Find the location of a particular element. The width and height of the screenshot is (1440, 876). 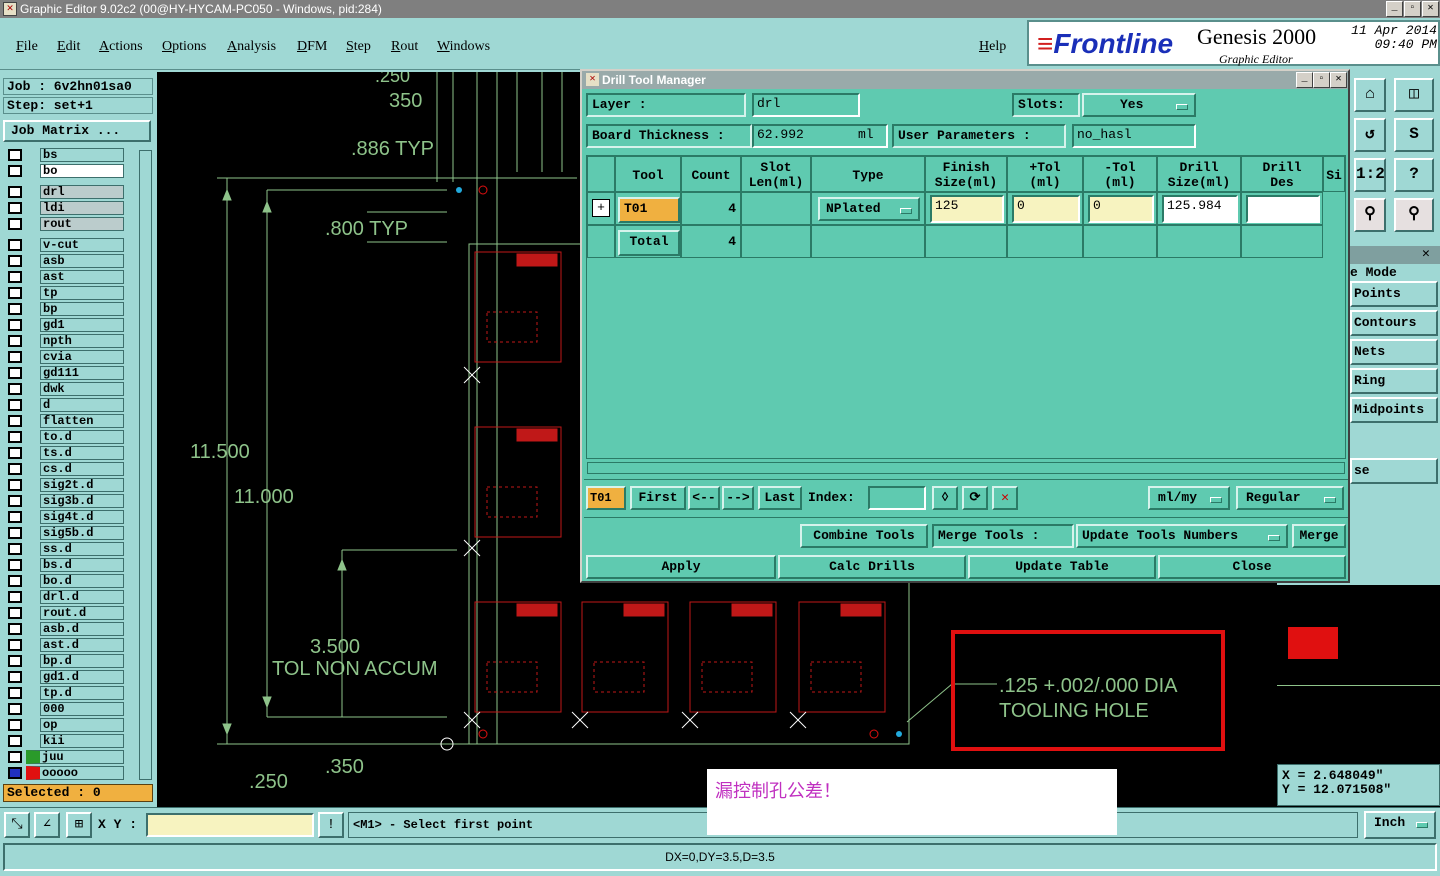

apply-button: Apply is located at coordinates (681, 567).